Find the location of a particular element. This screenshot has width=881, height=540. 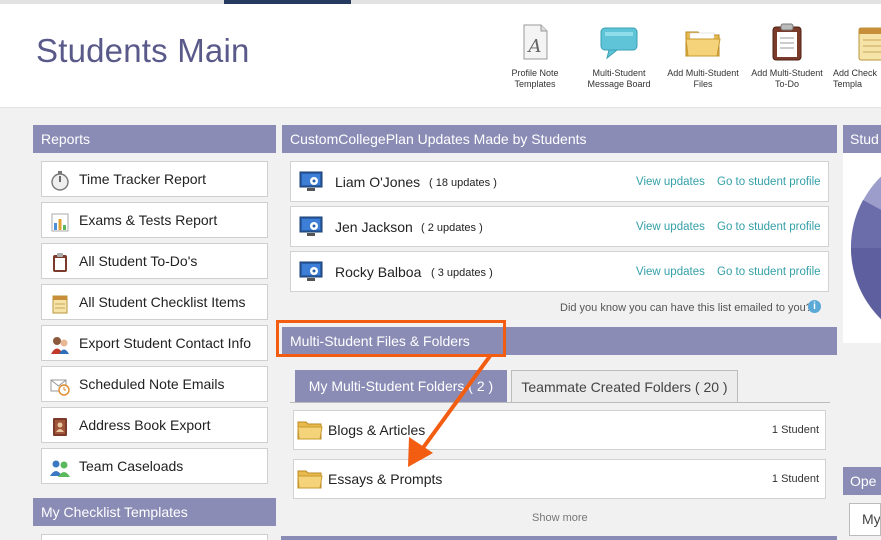

report-time-tracker: Time Tracker Report is located at coordinates (154, 179).